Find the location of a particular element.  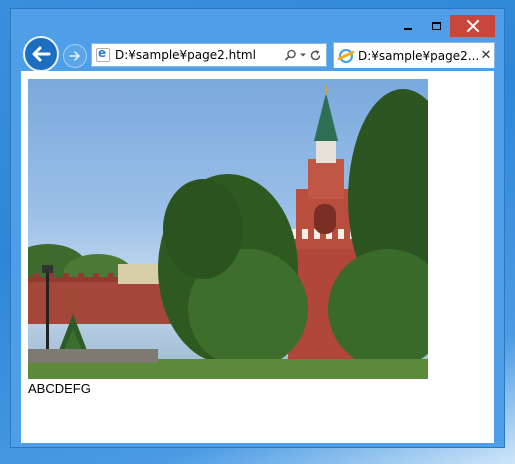

minimize-icon is located at coordinates (408, 29).